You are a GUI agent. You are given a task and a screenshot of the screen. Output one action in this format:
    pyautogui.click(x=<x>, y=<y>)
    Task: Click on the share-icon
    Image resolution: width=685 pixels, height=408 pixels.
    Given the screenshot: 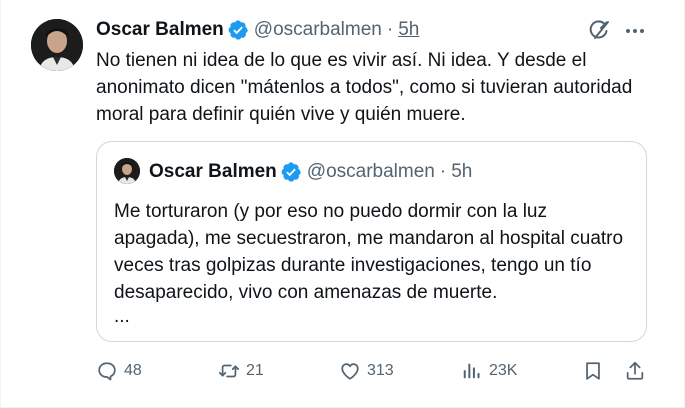 What is the action you would take?
    pyautogui.click(x=635, y=371)
    